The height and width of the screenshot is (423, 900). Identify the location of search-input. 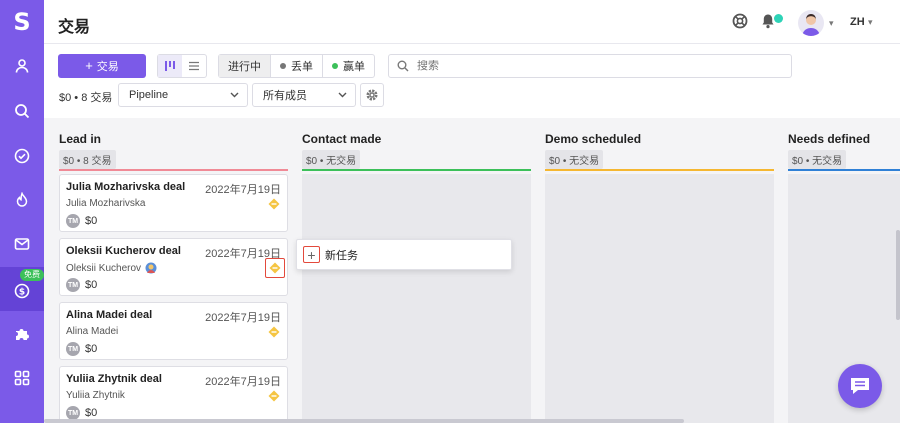
(597, 66).